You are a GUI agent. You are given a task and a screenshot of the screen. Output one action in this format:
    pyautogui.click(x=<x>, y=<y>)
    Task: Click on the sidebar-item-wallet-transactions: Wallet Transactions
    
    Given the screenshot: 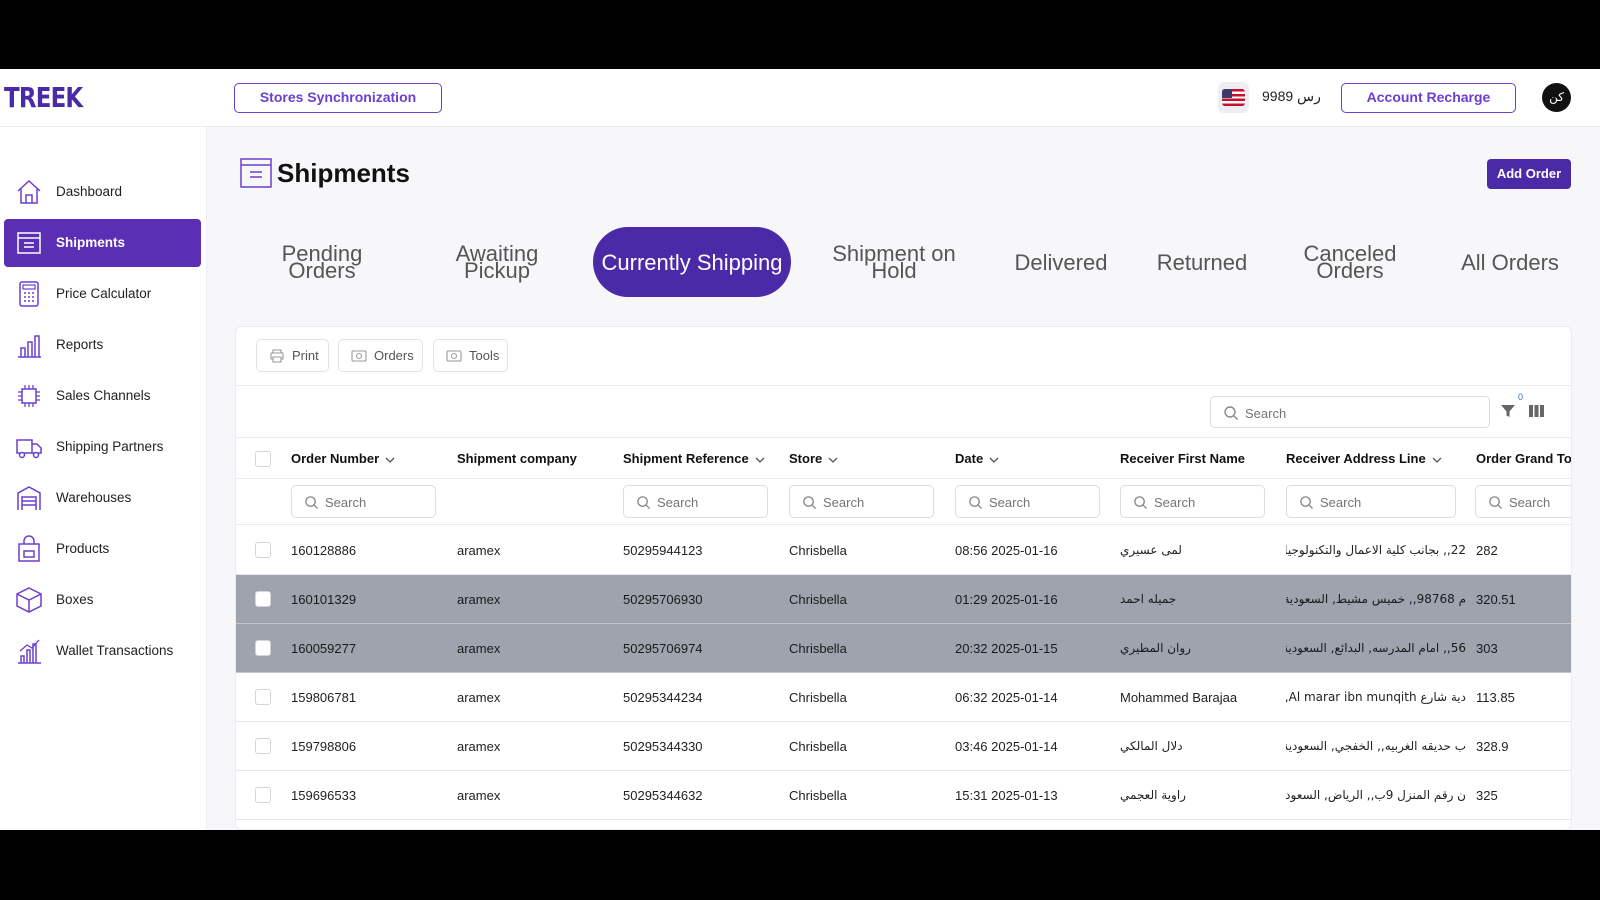 What is the action you would take?
    pyautogui.click(x=102, y=651)
    